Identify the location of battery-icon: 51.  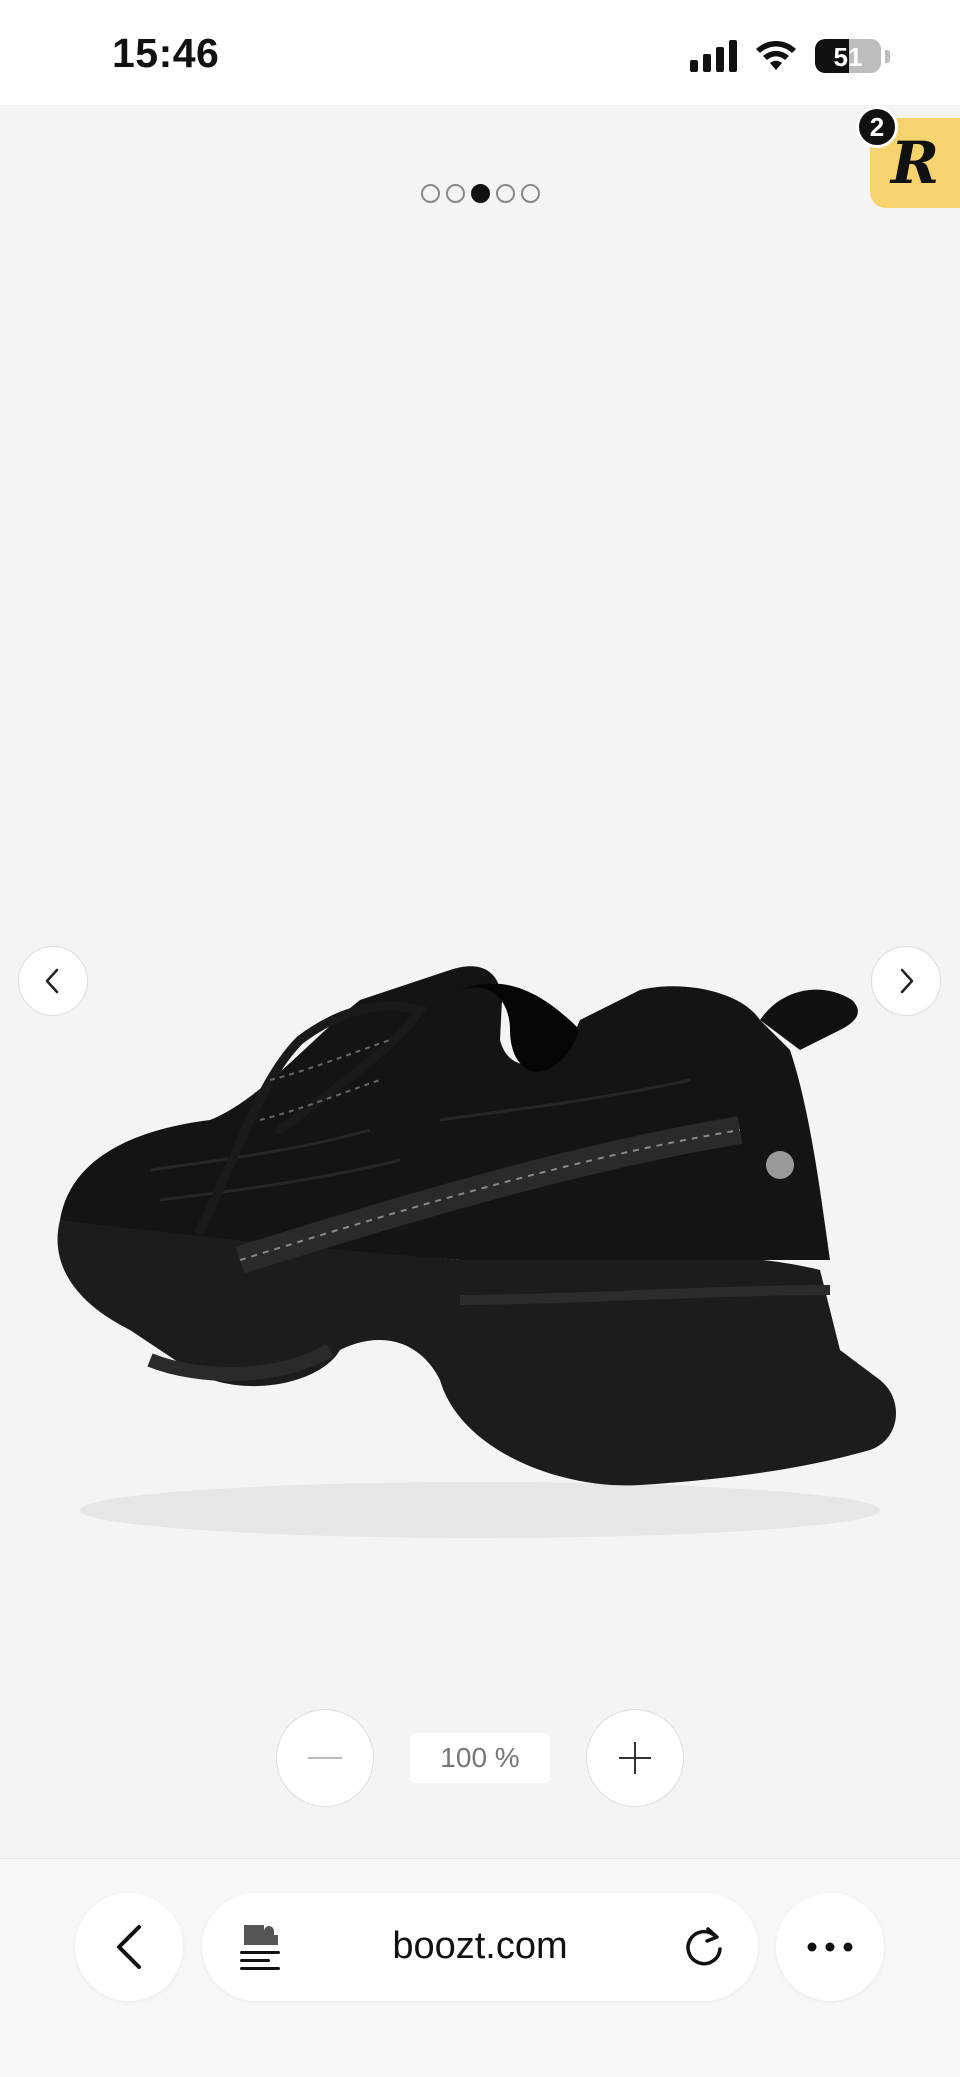
(848, 56).